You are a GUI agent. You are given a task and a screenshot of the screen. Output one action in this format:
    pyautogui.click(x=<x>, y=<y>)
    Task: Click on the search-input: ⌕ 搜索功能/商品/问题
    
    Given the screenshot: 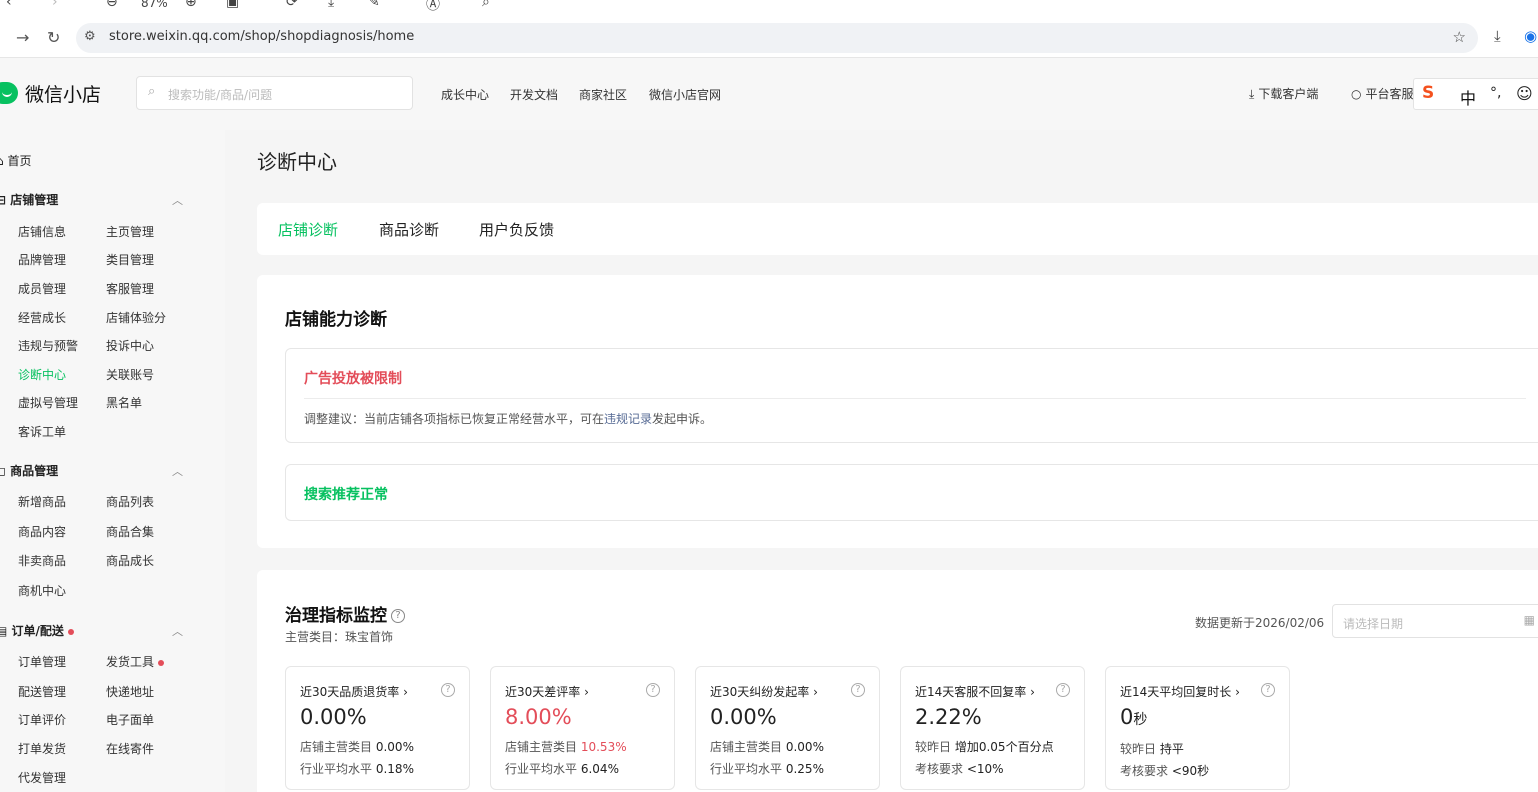 What is the action you would take?
    pyautogui.click(x=274, y=93)
    